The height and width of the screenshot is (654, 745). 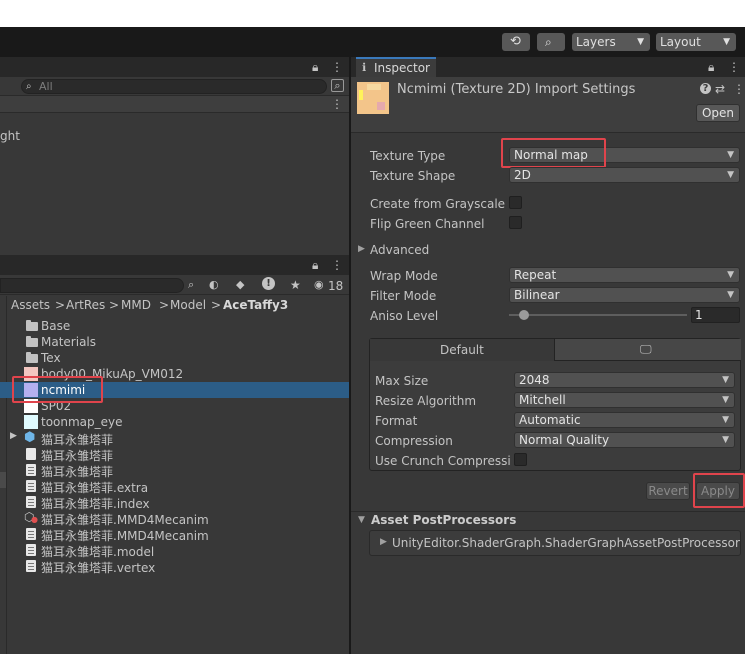 What do you see at coordinates (550, 420) in the screenshot?
I see `format-value: Automatic` at bounding box center [550, 420].